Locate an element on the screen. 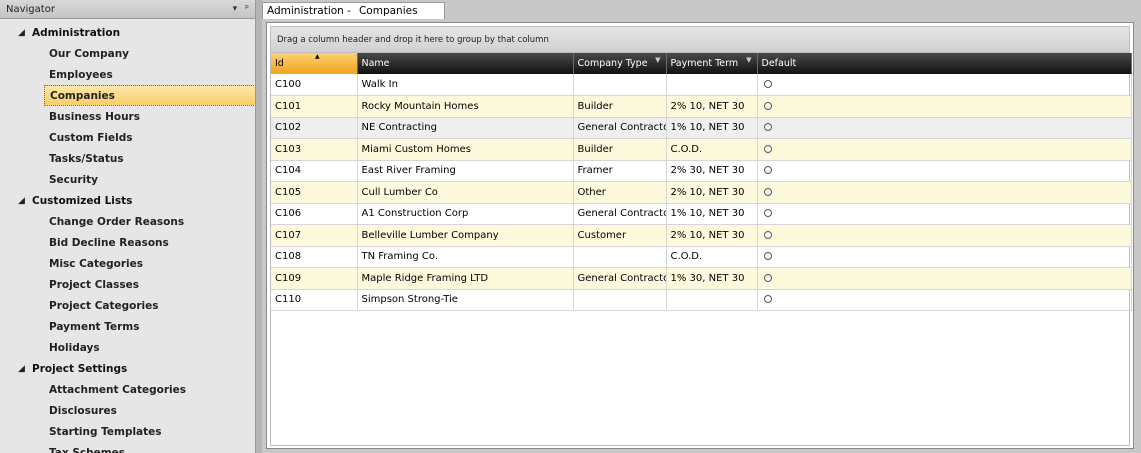  nav-item: Disclosures is located at coordinates (127, 410).